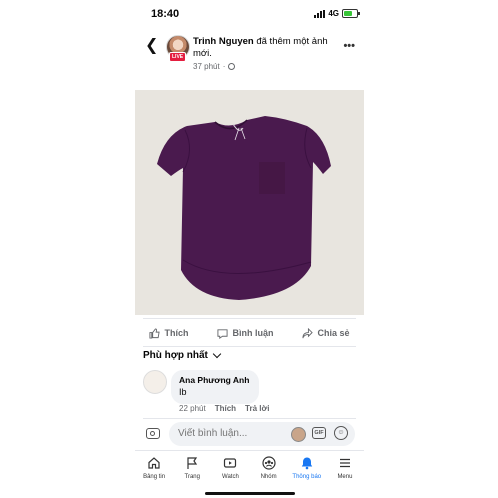 The height and width of the screenshot is (498, 498). What do you see at coordinates (306, 463) in the screenshot?
I see `bell-icon` at bounding box center [306, 463].